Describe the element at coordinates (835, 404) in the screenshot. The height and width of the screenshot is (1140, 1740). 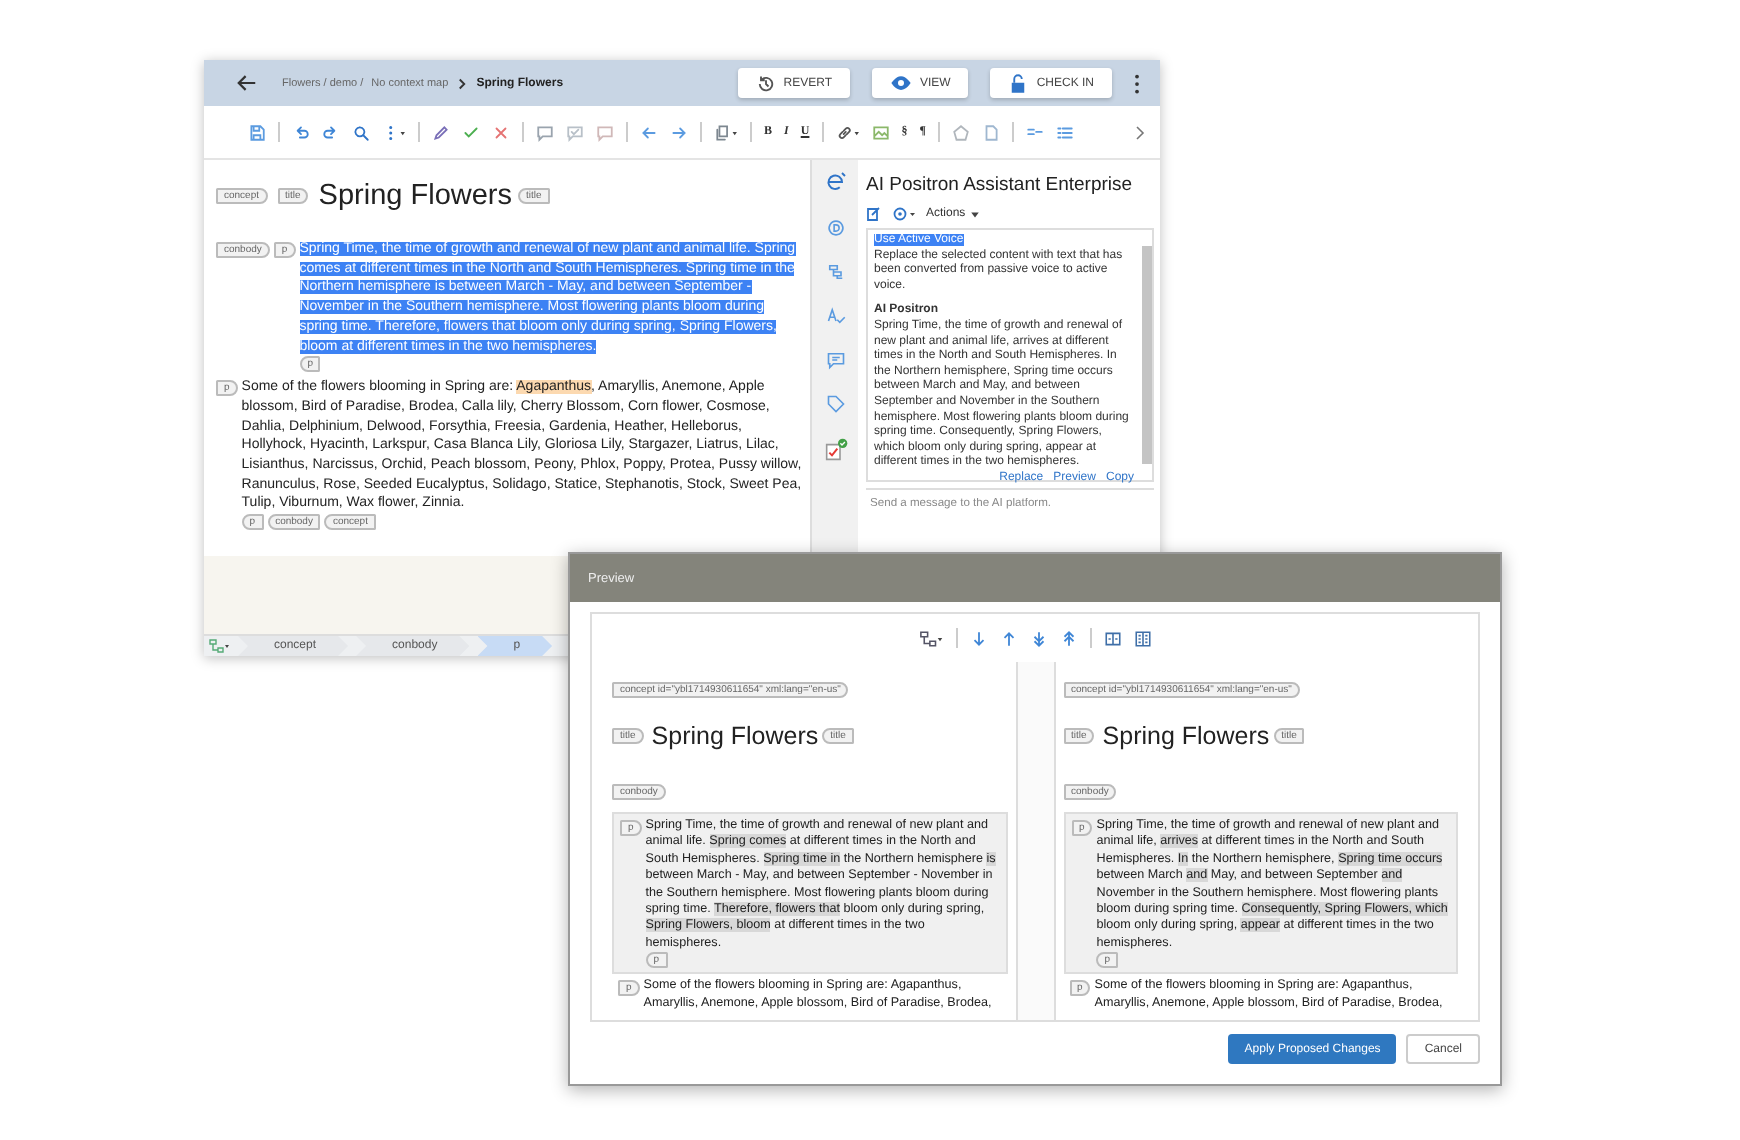
I see `tag-icon` at that location.